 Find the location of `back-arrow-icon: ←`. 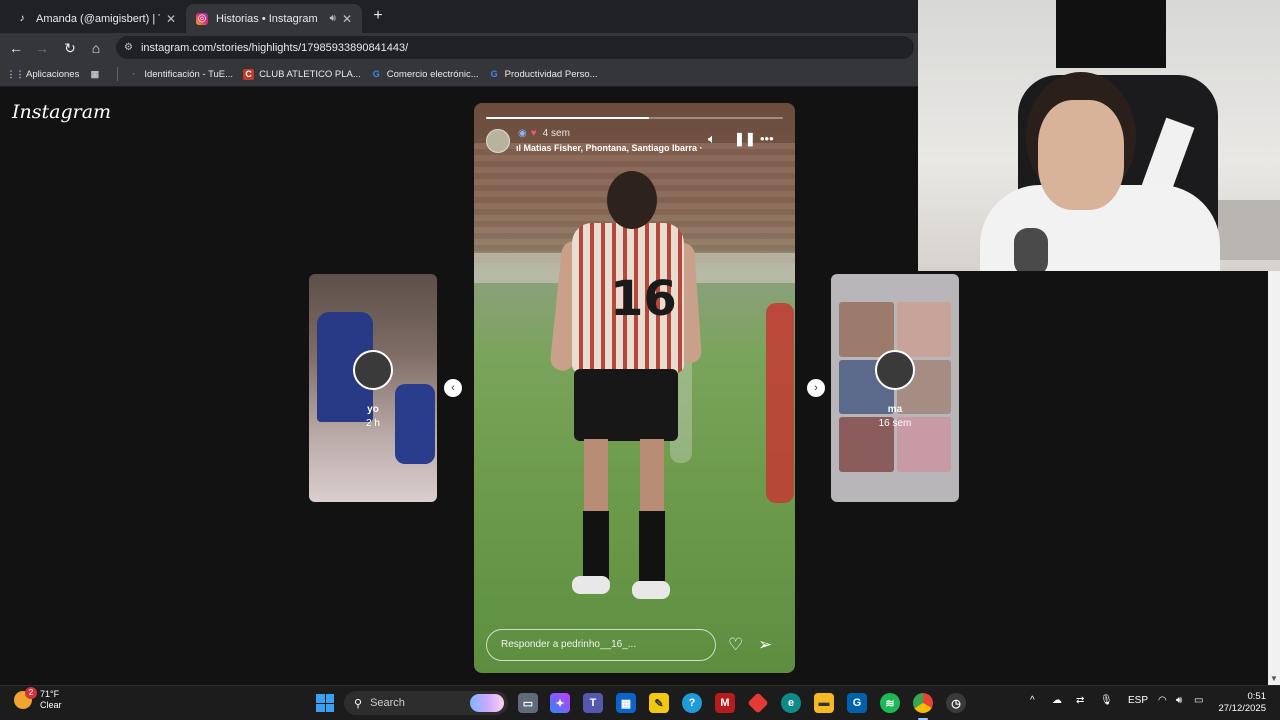

back-arrow-icon: ← is located at coordinates (16, 48).